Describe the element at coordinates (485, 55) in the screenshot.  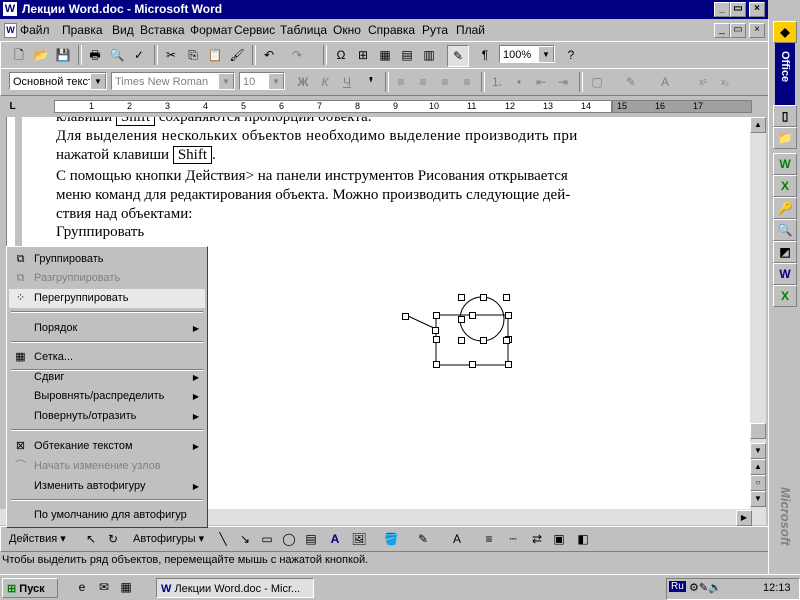
I see `show-all-icon: ¶` at that location.